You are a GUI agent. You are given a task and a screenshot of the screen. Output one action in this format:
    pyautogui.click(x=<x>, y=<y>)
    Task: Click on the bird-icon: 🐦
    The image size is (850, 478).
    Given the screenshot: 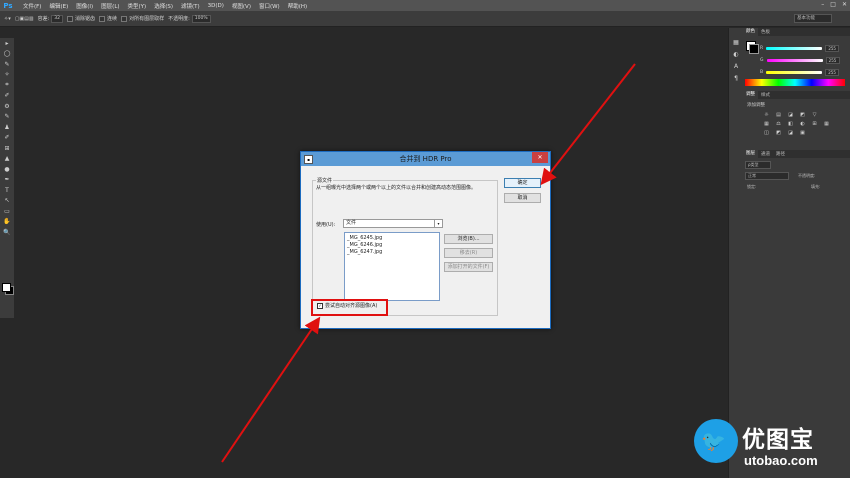 What is the action you would take?
    pyautogui.click(x=713, y=441)
    